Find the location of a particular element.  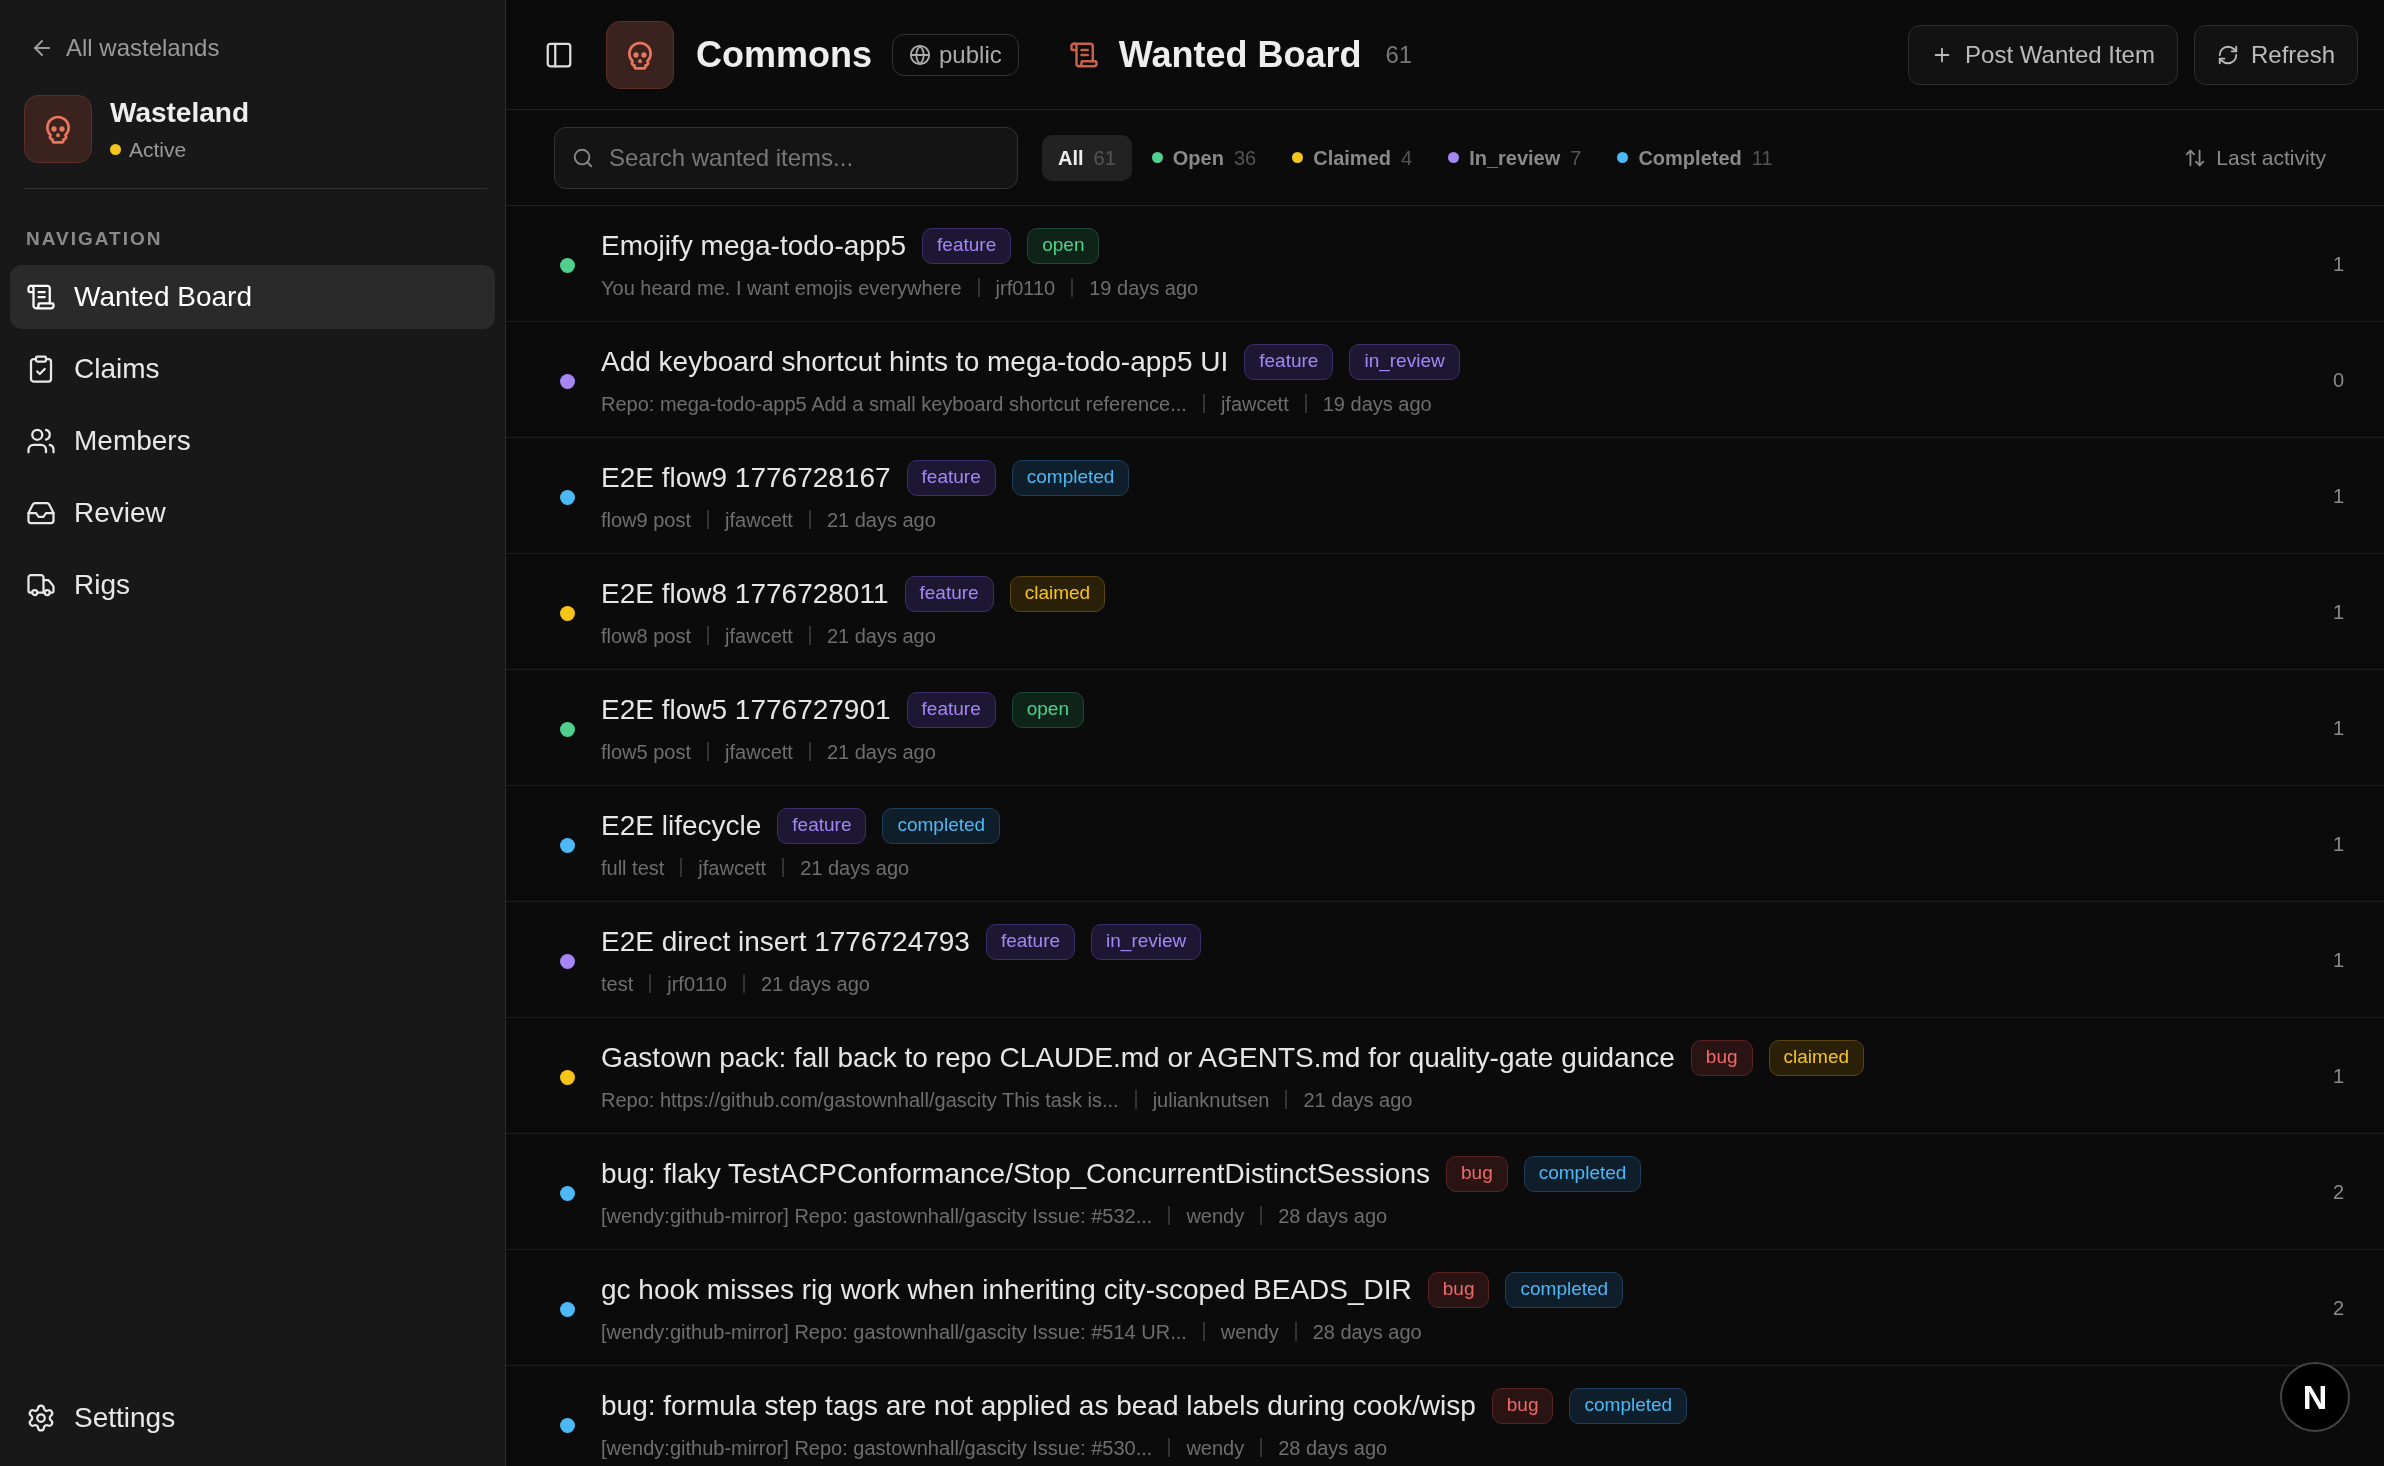

item-title: E2E flow9 1776728167 is located at coordinates (746, 477).